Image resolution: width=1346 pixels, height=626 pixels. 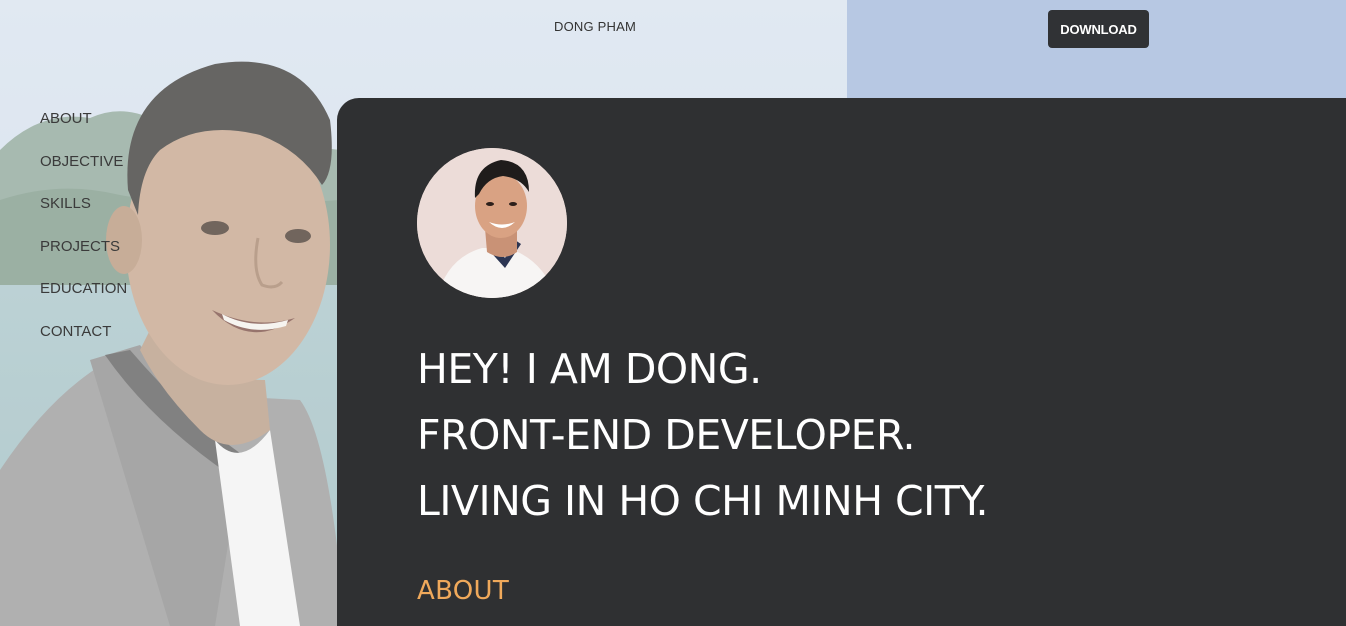 What do you see at coordinates (83, 299) in the screenshot?
I see `nav-item-education: EDUCATION` at bounding box center [83, 299].